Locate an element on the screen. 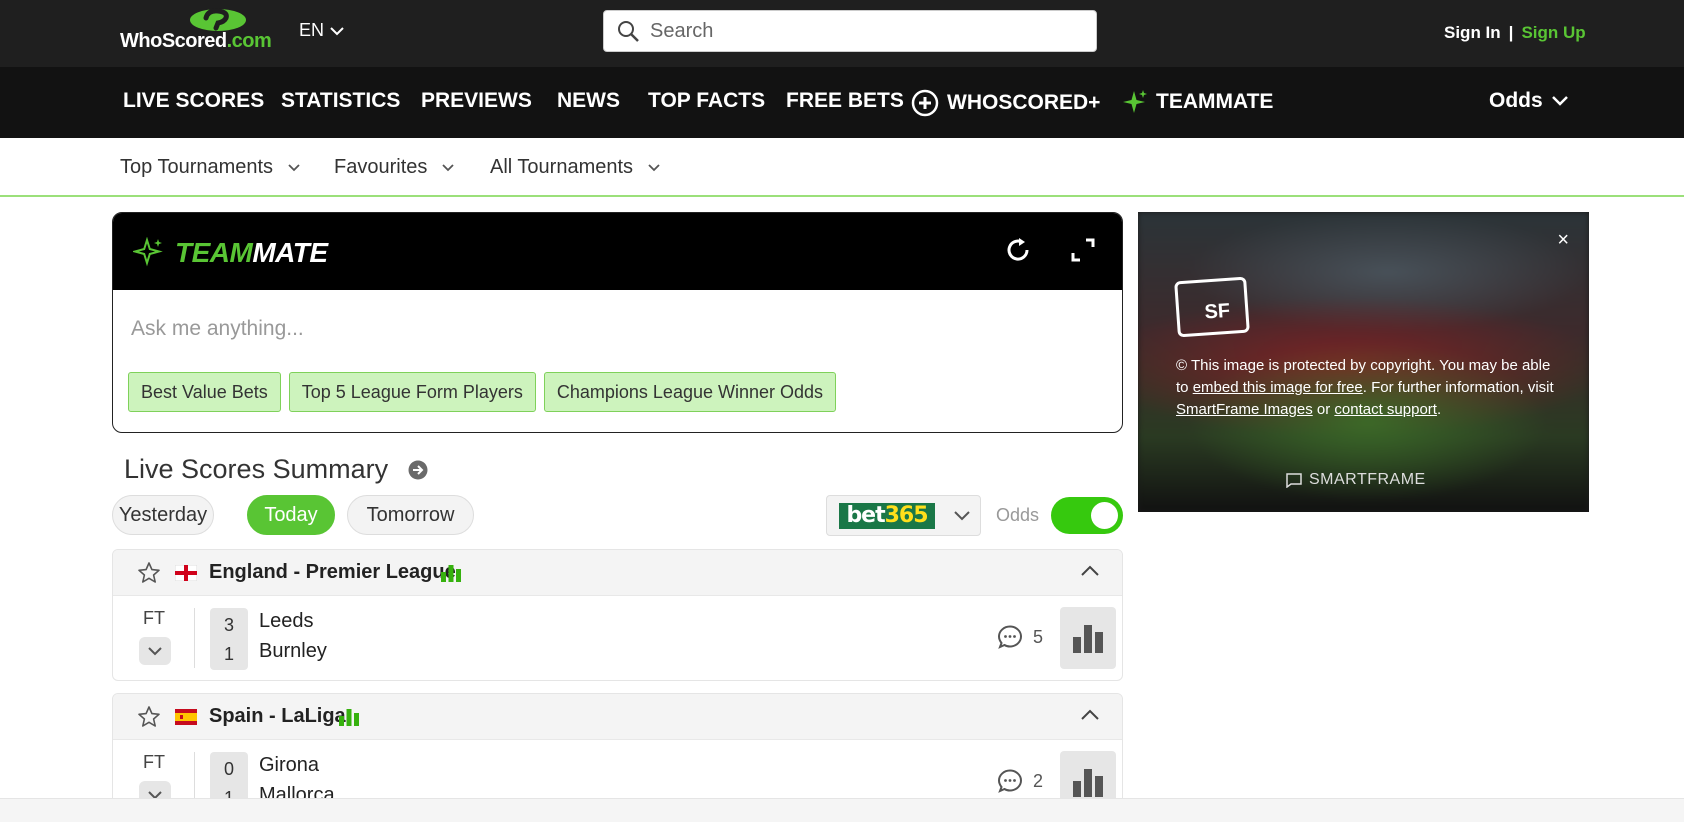 The width and height of the screenshot is (1684, 822). match-row: FT 3 1 Leeds Burnley 5 is located at coordinates (617, 638).